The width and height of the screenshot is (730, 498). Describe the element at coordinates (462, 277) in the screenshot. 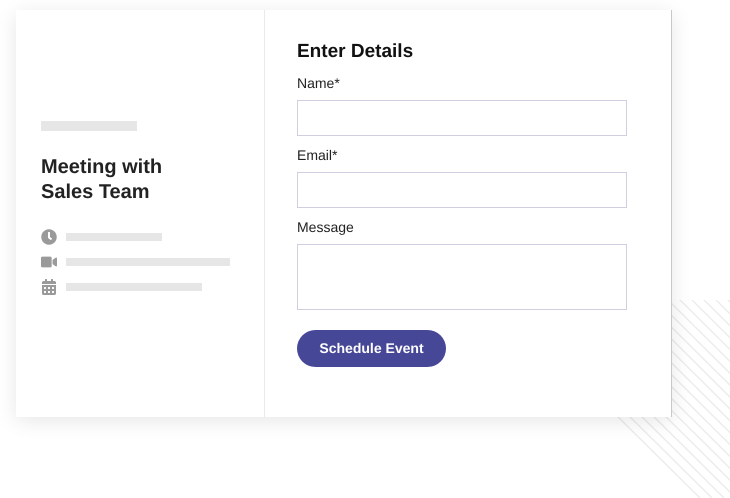

I see `message-field` at that location.